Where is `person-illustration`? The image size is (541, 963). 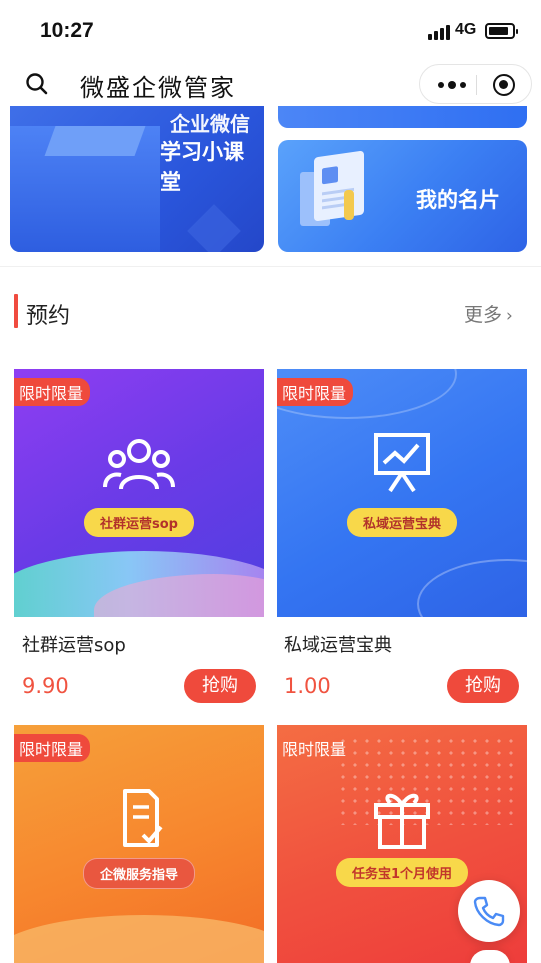
person-illustration is located at coordinates (349, 205).